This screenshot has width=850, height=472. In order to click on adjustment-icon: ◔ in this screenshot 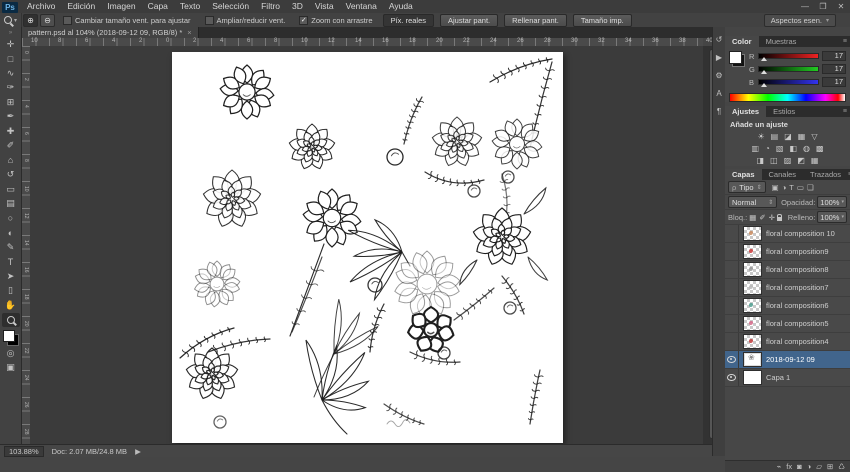, I will do `click(767, 148)`.